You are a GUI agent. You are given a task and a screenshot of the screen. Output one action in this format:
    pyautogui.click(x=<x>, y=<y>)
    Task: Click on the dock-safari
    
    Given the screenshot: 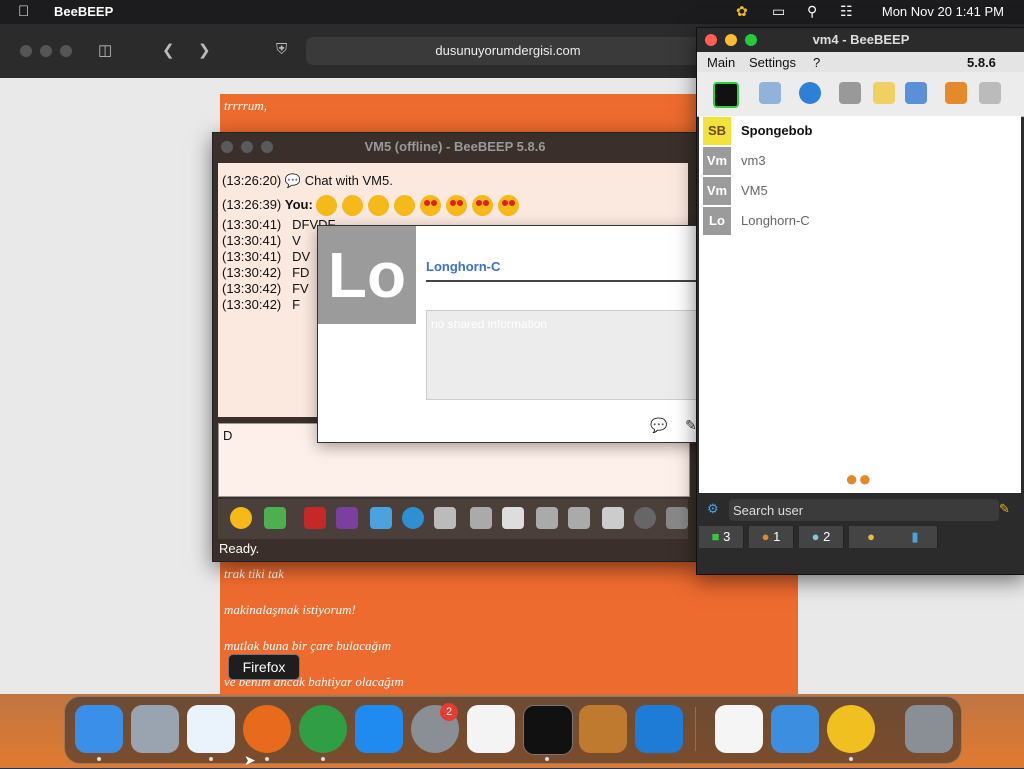 What is the action you would take?
    pyautogui.click(x=211, y=729)
    